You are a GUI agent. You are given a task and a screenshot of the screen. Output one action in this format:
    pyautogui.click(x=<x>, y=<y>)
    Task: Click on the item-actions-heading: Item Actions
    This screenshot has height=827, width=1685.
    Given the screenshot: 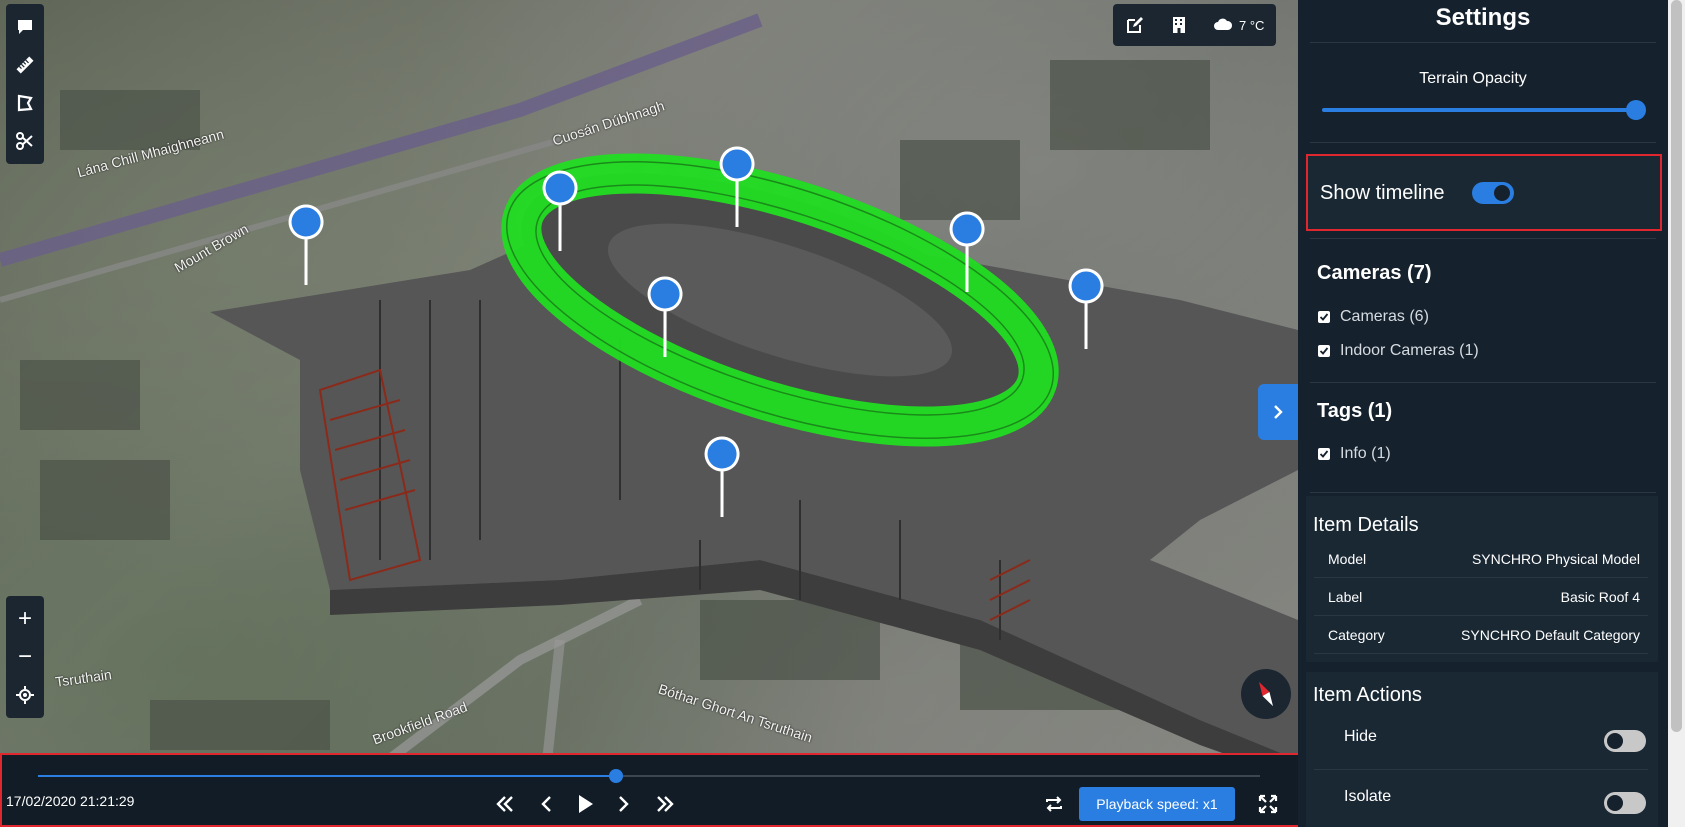 What is the action you would take?
    pyautogui.click(x=1367, y=695)
    